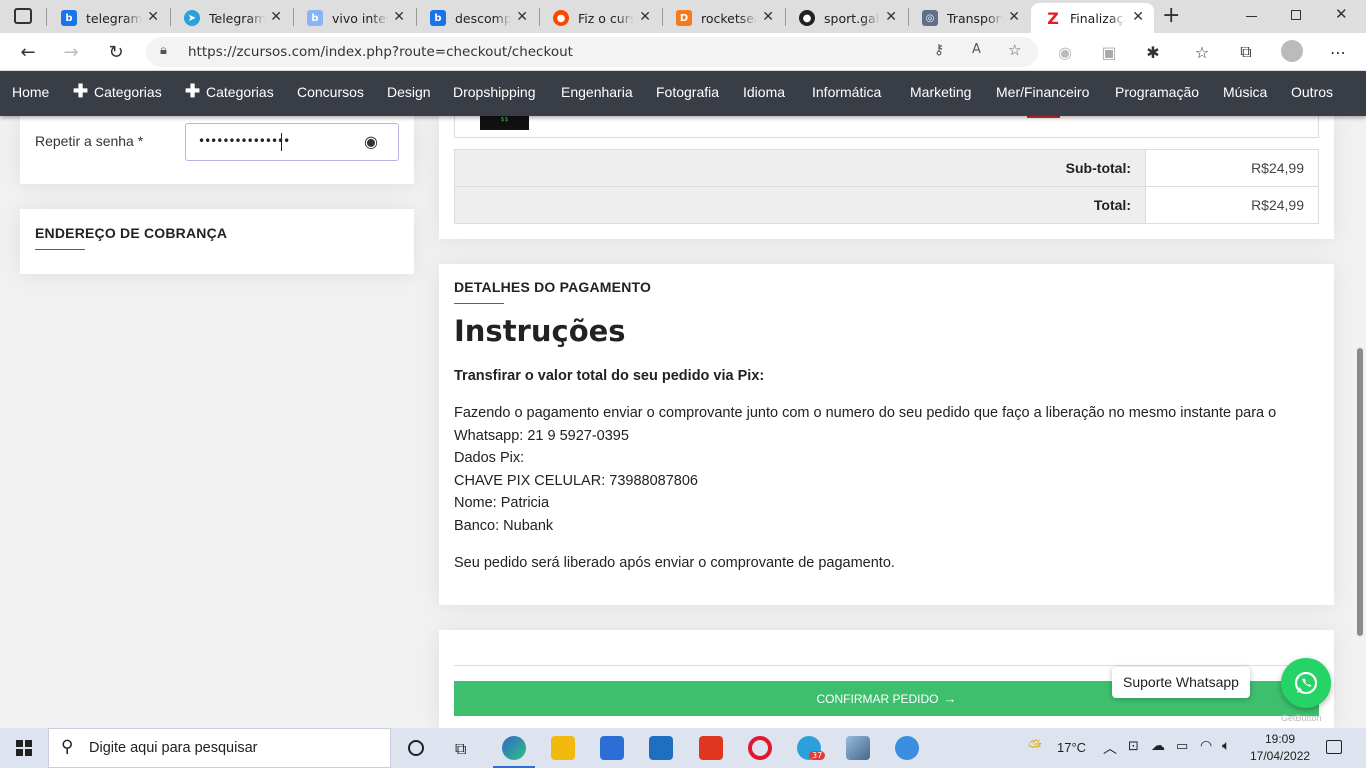 The width and height of the screenshot is (1366, 768). Describe the element at coordinates (108, 18) in the screenshot. I see `tab-0: btelegram c✕` at that location.